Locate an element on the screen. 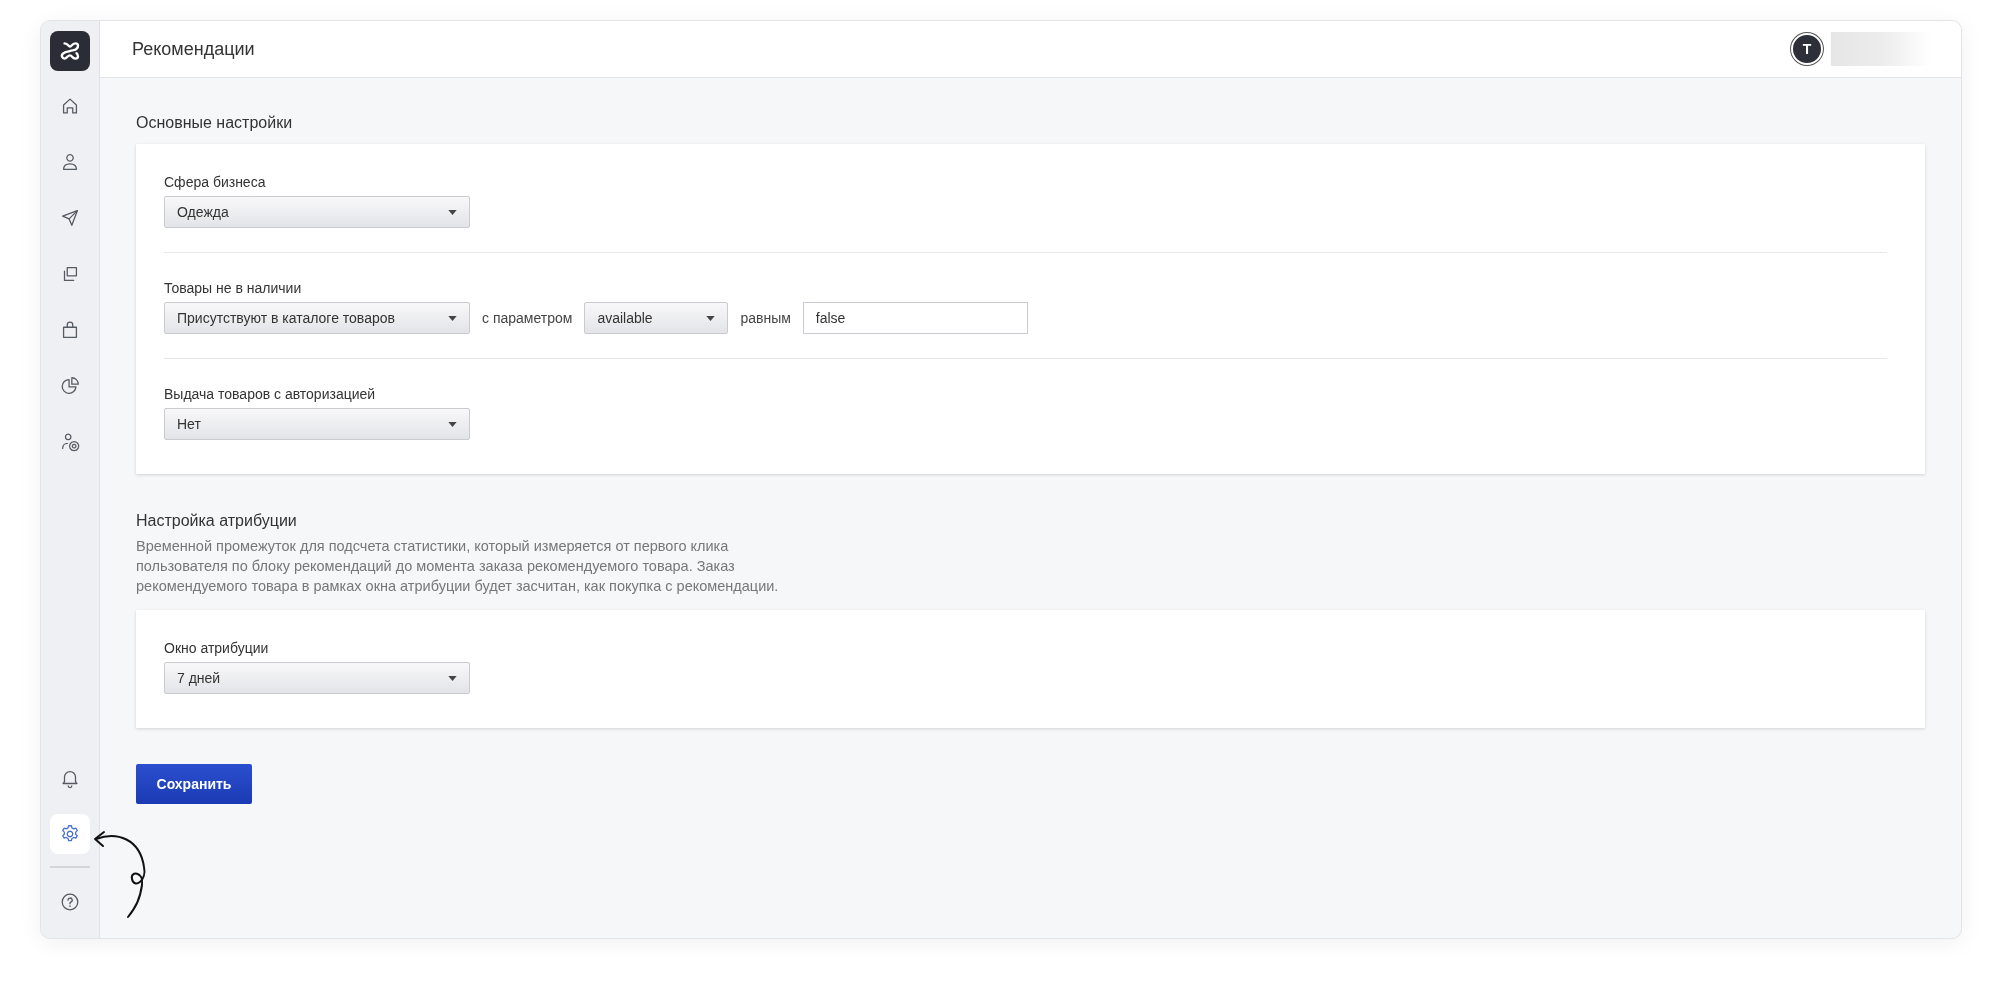 The image size is (2000, 997). dropdown: Нет is located at coordinates (317, 424).